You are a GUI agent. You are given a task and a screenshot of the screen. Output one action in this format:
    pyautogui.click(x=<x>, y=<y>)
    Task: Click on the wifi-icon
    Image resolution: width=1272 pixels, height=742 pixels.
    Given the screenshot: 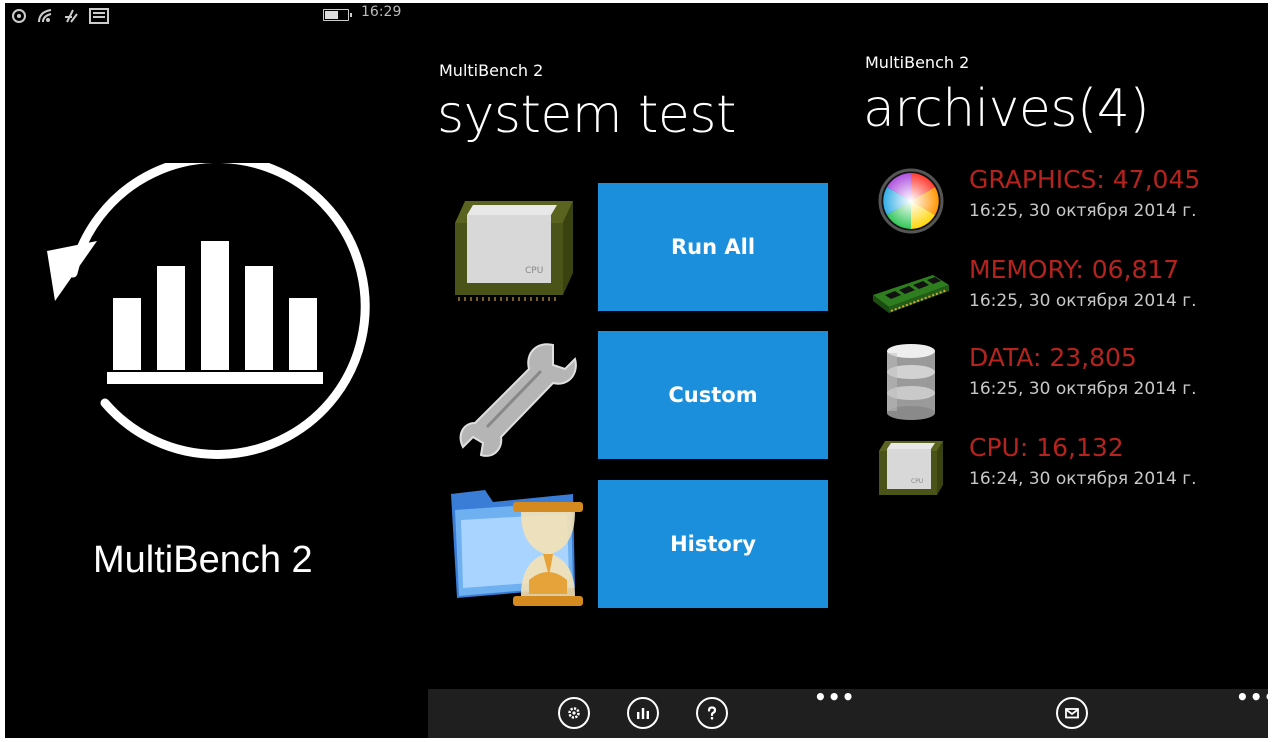 What is the action you would take?
    pyautogui.click(x=45, y=16)
    